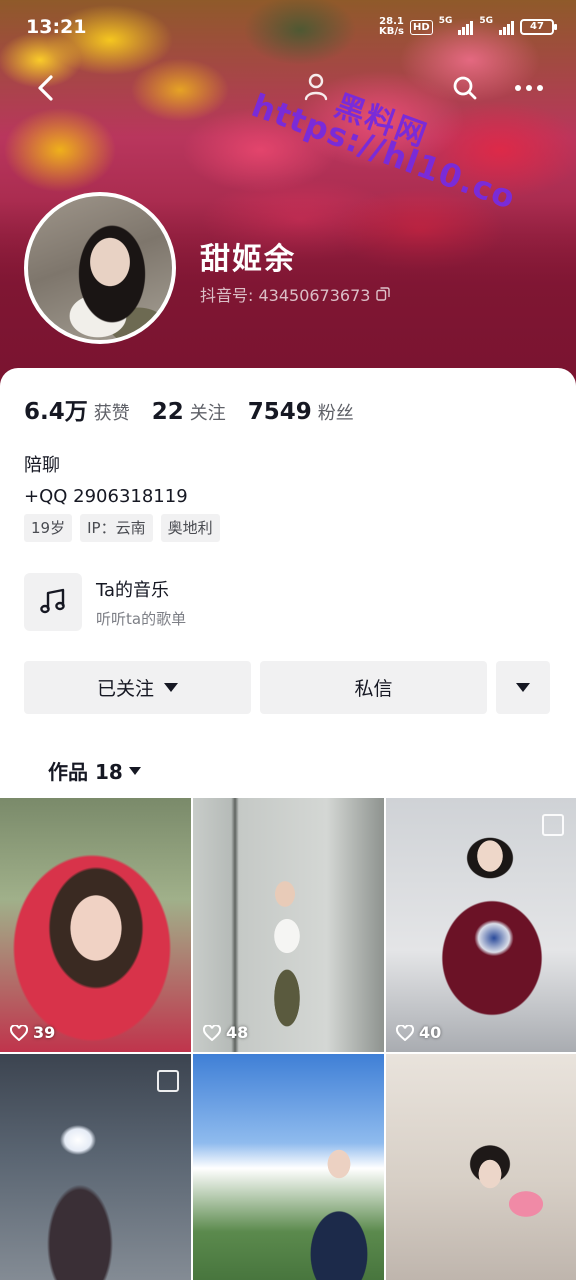  I want to click on stat-following-count: 22, so click(167, 412).